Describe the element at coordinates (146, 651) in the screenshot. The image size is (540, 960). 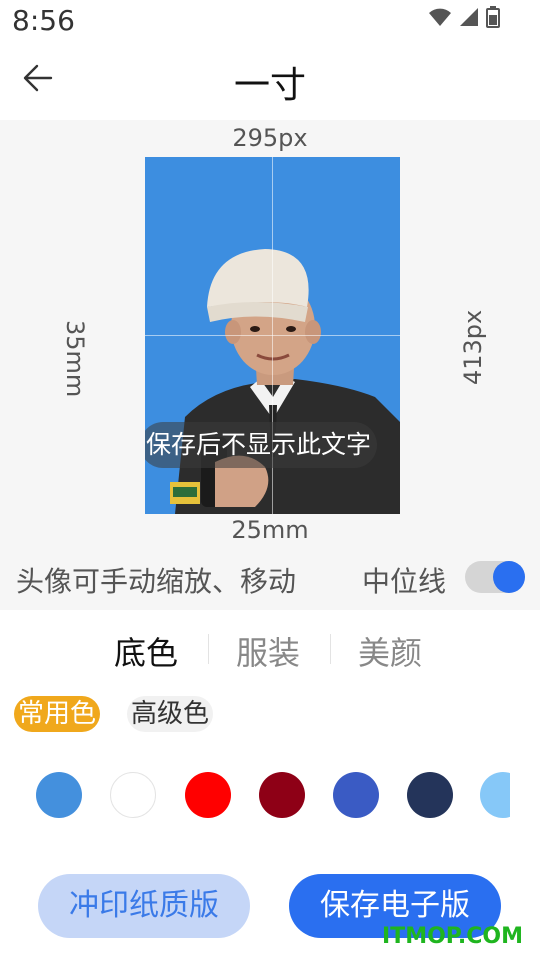
I see `tab-background-color: 底色` at that location.